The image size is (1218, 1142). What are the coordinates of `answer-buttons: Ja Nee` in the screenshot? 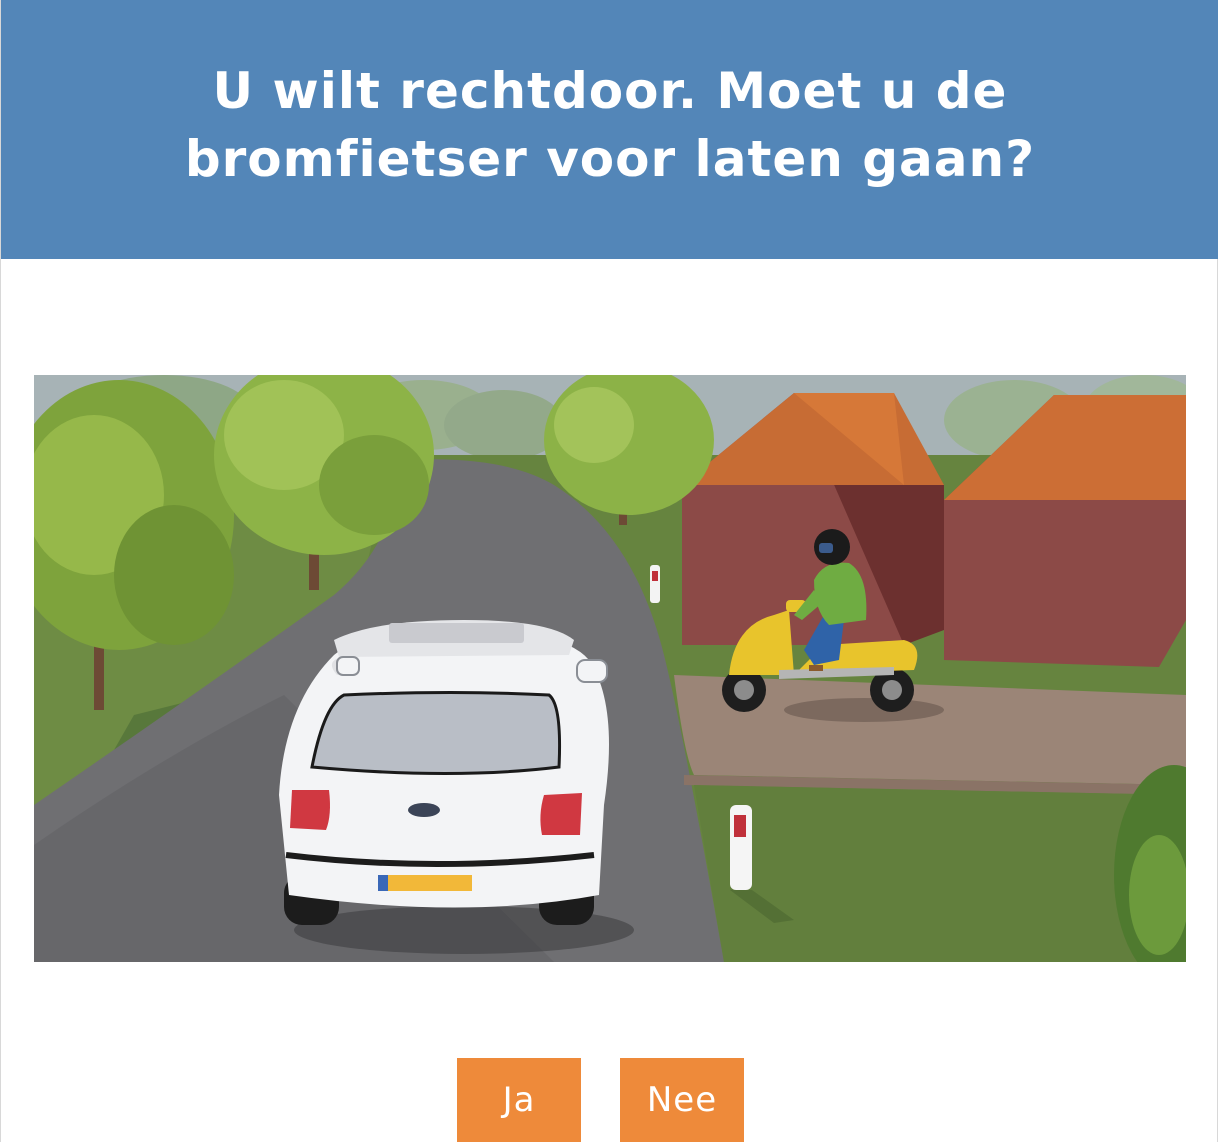 It's located at (609, 1100).